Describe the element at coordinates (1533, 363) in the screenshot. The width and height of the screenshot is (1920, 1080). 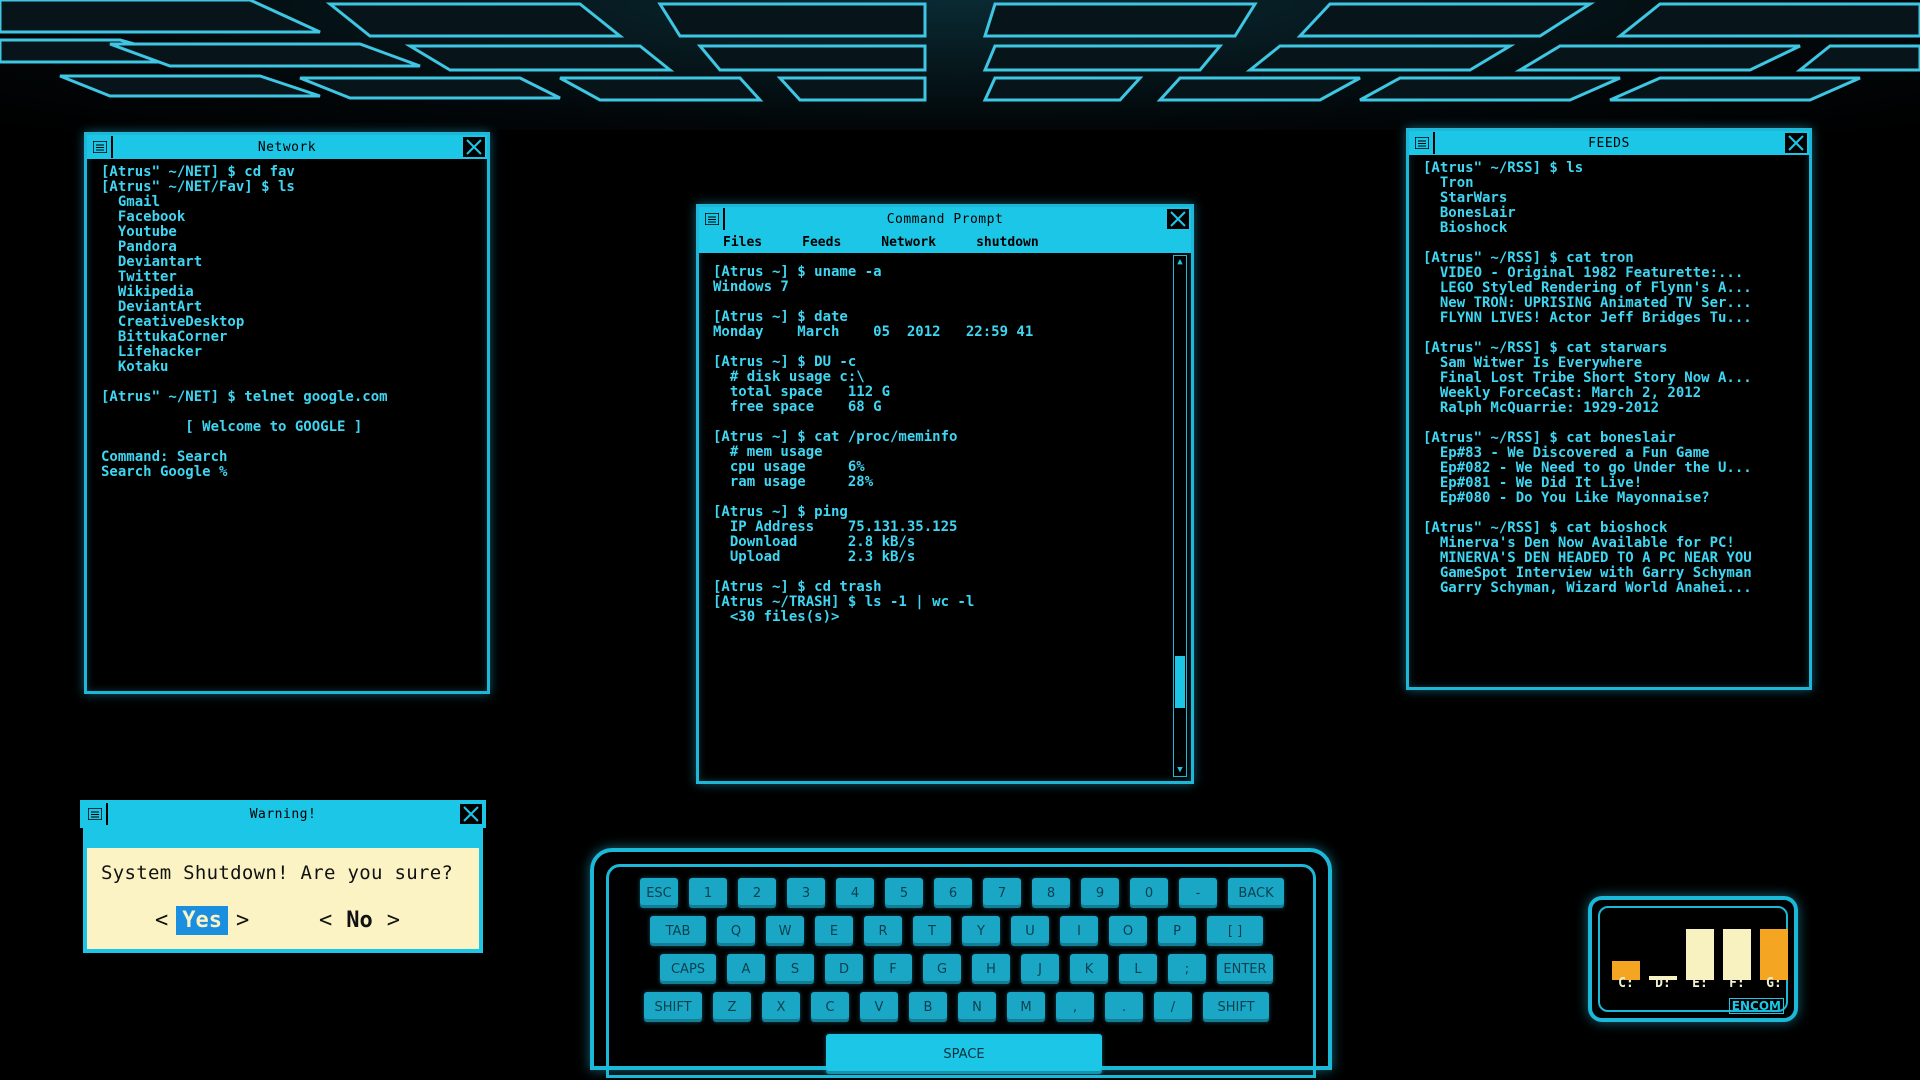
I see `feeds-terminal-line: Sam Witwer Is Everywhere` at that location.